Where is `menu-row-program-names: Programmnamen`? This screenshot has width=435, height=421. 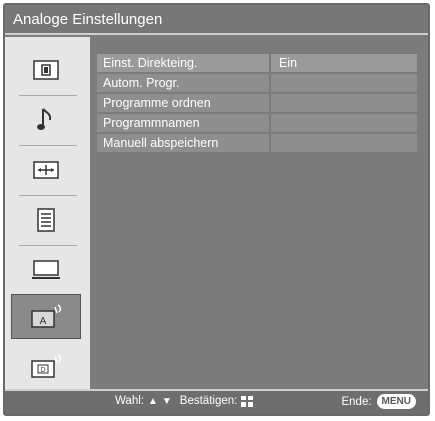
menu-row-program-names: Programmnamen is located at coordinates (257, 123).